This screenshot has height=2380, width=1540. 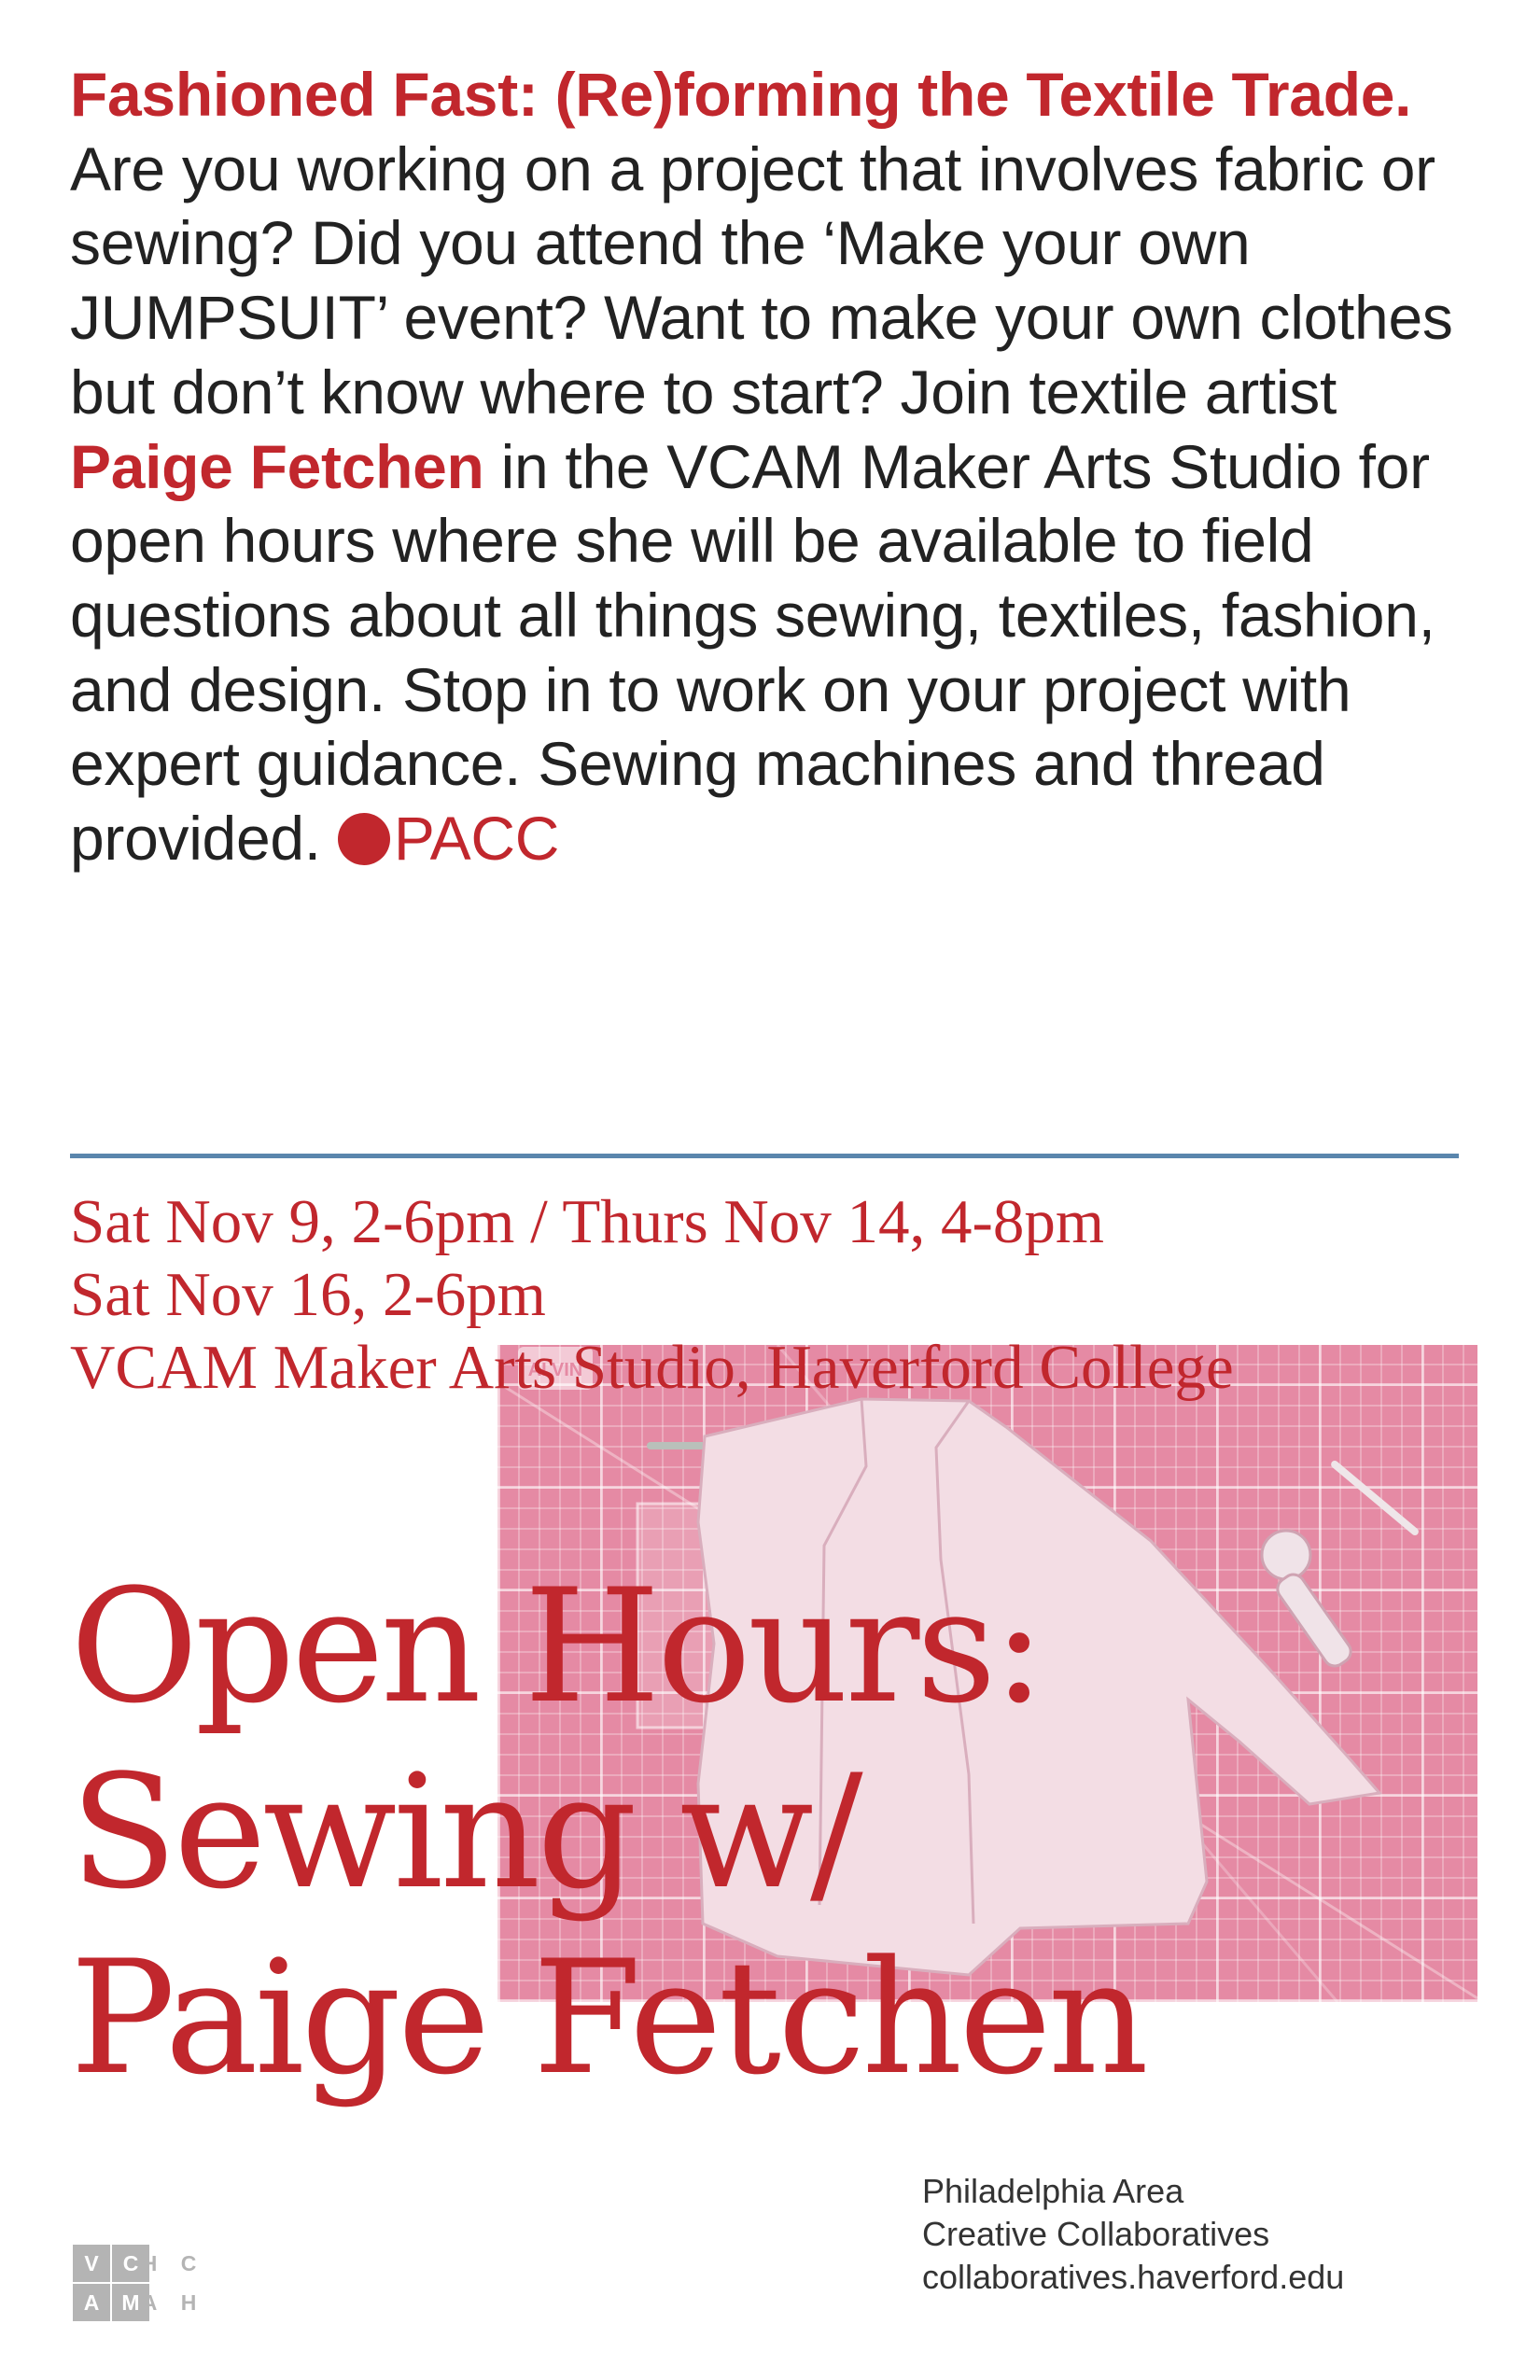 What do you see at coordinates (1053, 2191) in the screenshot?
I see `credits-line-1: Philadelphia Area` at bounding box center [1053, 2191].